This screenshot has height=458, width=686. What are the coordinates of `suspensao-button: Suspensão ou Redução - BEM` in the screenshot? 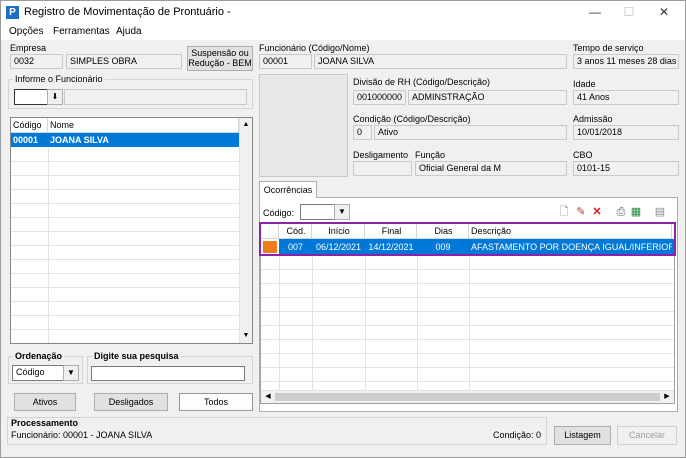 It's located at (220, 58).